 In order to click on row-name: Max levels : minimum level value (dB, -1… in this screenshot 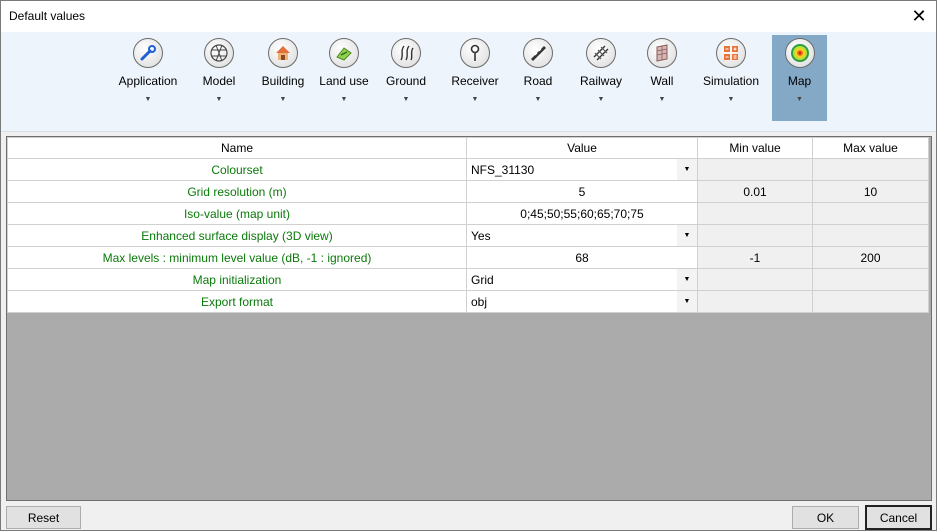, I will do `click(237, 257)`.